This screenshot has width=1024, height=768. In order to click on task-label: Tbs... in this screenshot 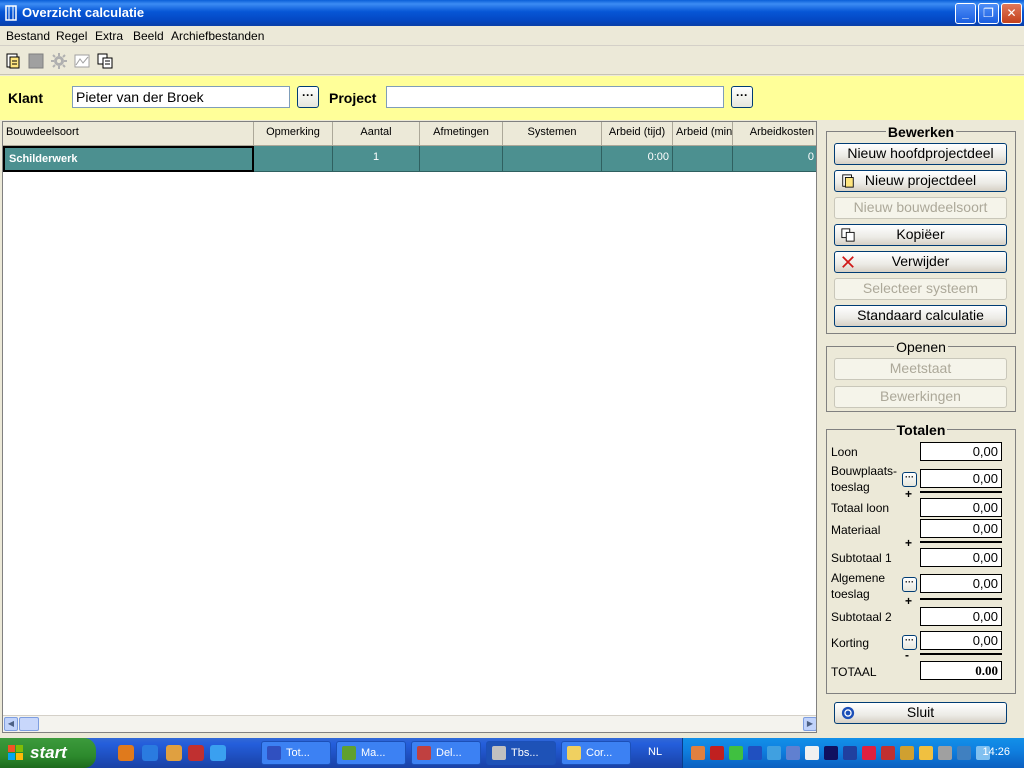, I will do `click(525, 753)`.